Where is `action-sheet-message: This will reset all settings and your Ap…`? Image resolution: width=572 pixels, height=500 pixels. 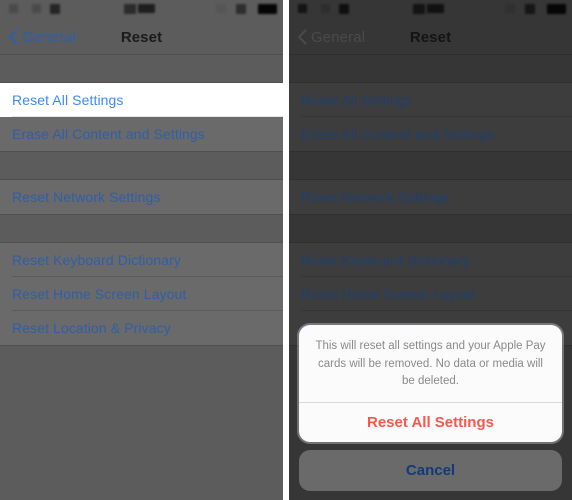
action-sheet-message: This will reset all settings and your Ap… is located at coordinates (430, 364).